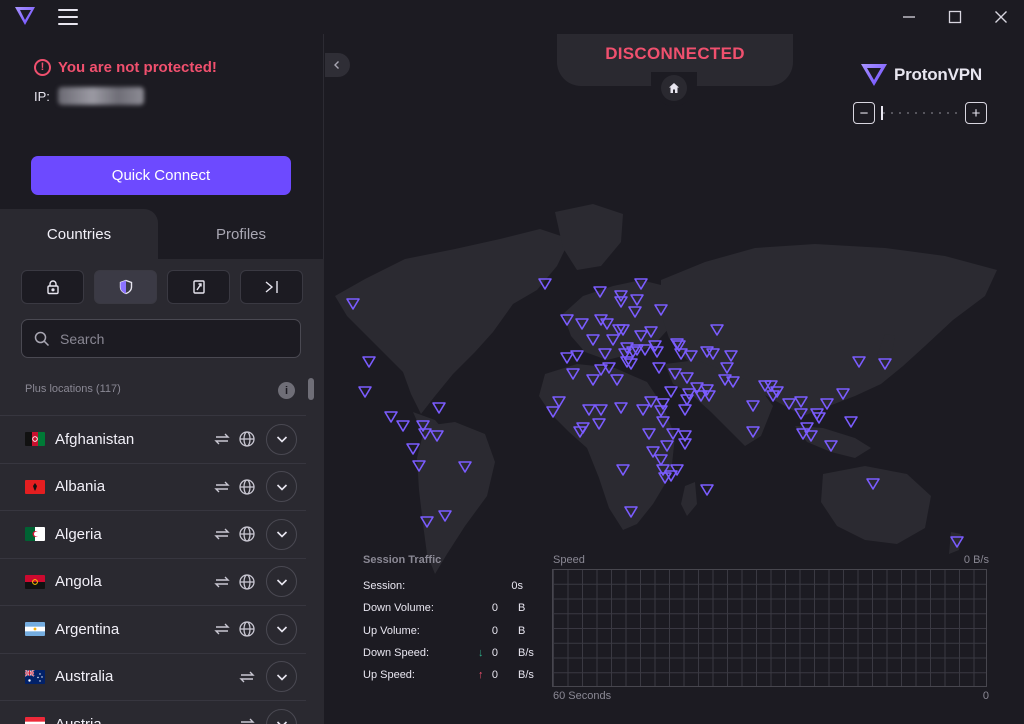 The width and height of the screenshot is (1024, 724). What do you see at coordinates (153, 712) in the screenshot?
I see `country-row-austria: Austria` at bounding box center [153, 712].